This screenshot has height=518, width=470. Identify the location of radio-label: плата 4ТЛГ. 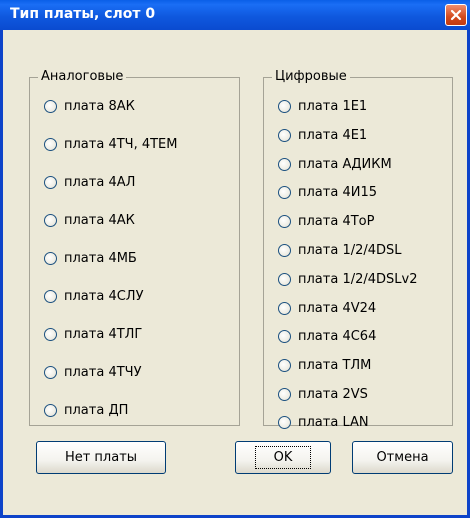
(103, 334).